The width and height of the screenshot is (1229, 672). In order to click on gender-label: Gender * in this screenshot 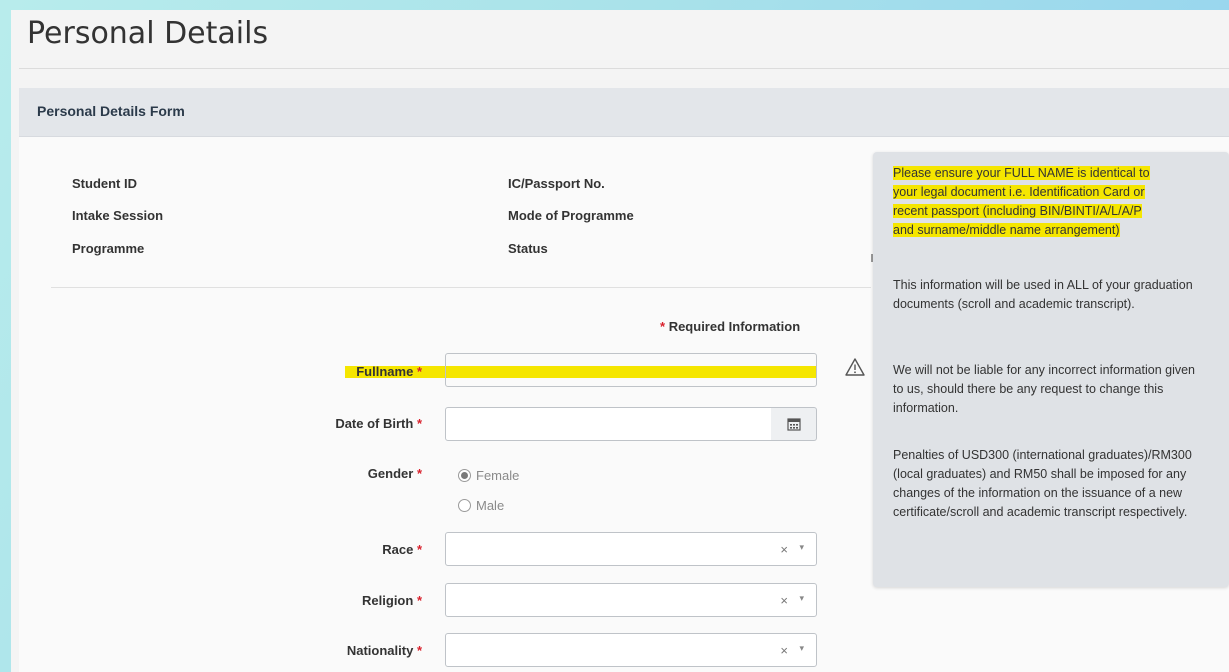, I will do `click(322, 473)`.